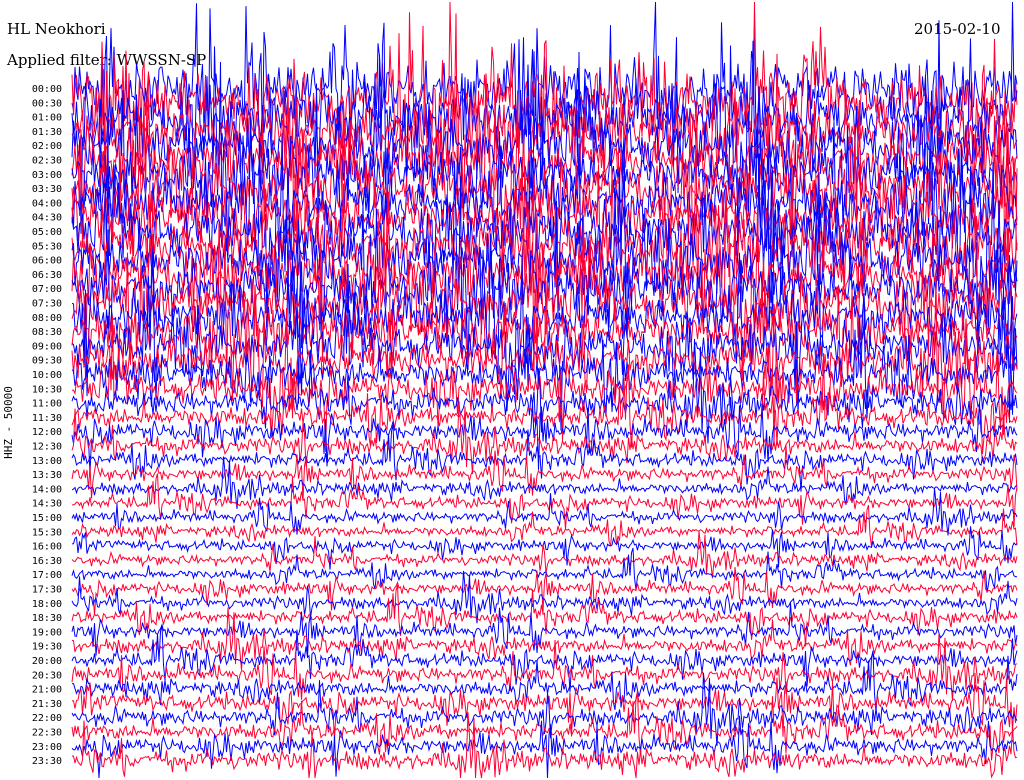  What do you see at coordinates (47, 604) in the screenshot?
I see `row-time-label: 18:00` at bounding box center [47, 604].